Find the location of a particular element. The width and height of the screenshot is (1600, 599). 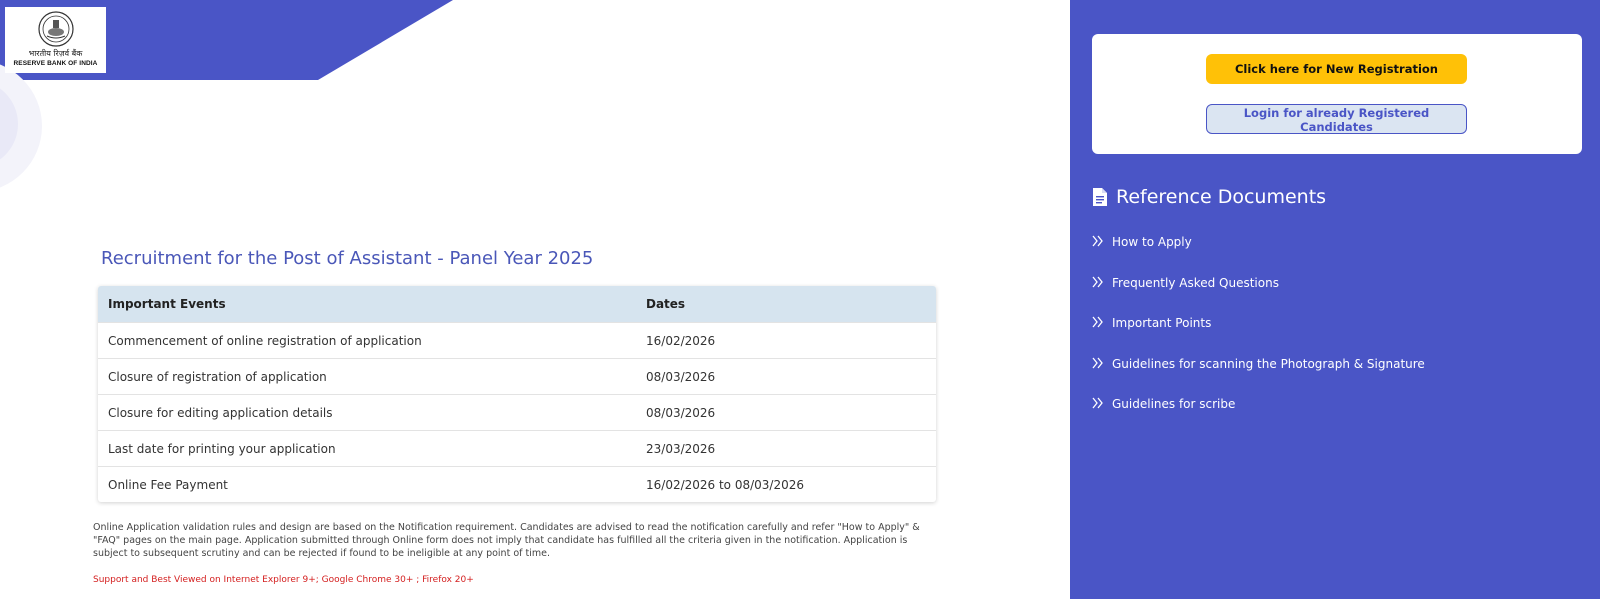

header-dates: Dates is located at coordinates (786, 304).